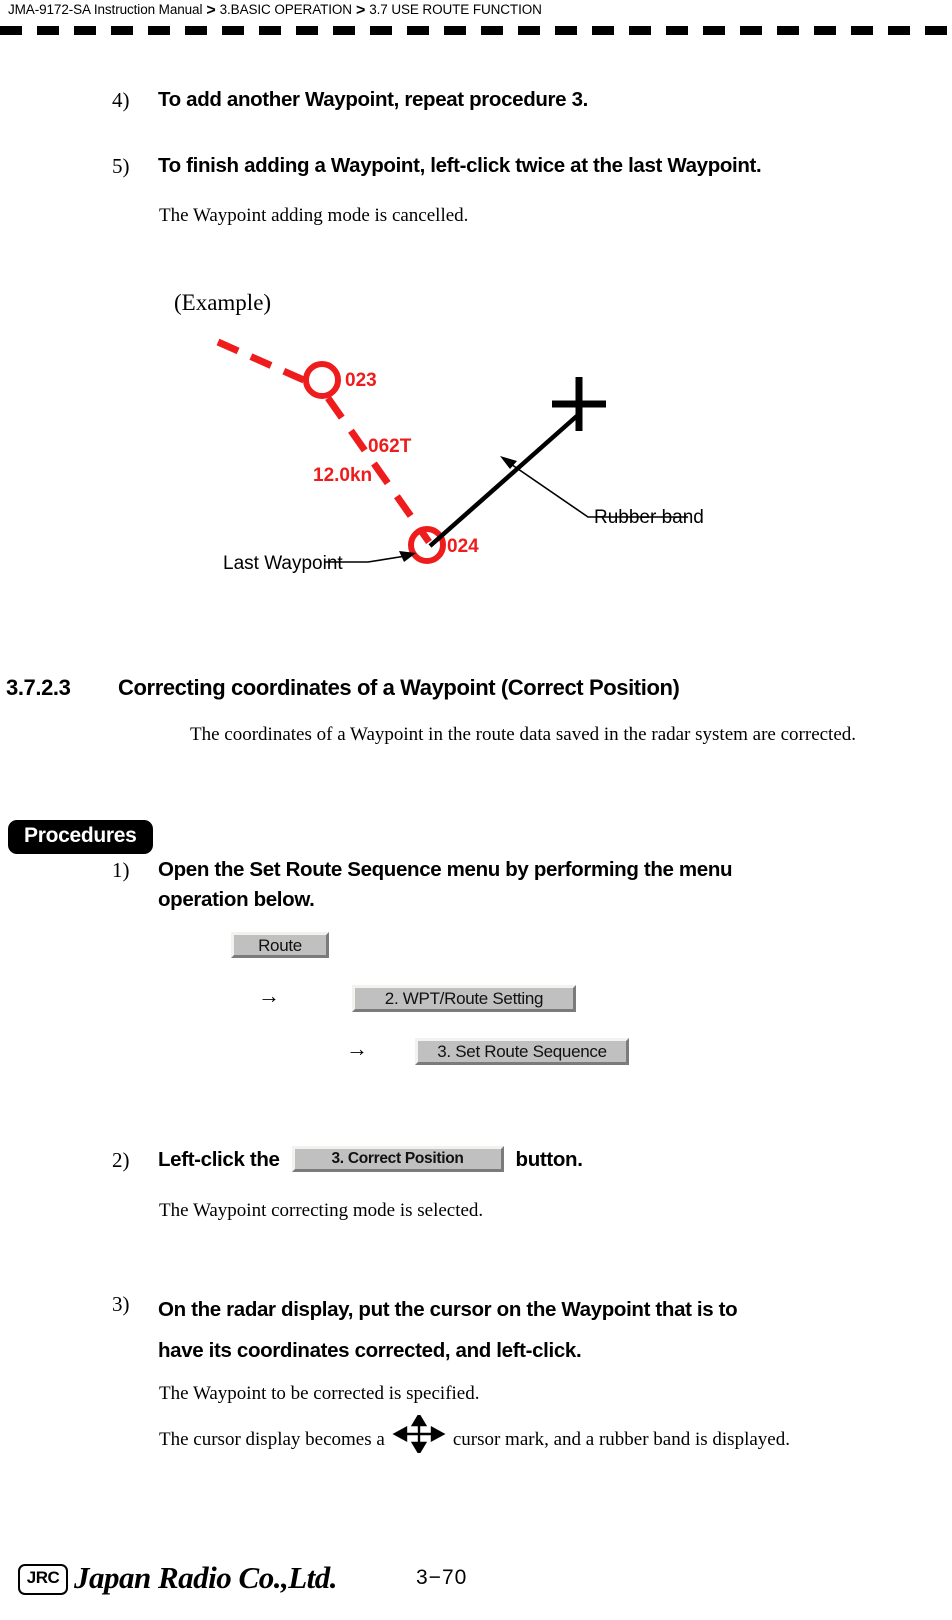 Image resolution: width=952 pixels, height=1620 pixels. What do you see at coordinates (455, 9) in the screenshot?
I see `breadcrumb-section: 3.7 USE ROUTE FUNCTION` at bounding box center [455, 9].